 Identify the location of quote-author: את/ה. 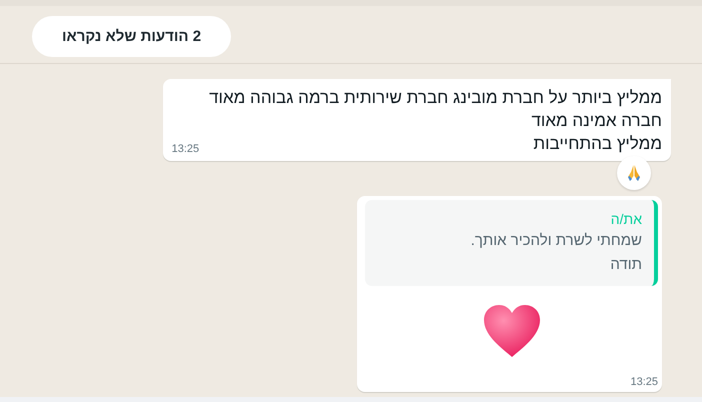
(626, 219).